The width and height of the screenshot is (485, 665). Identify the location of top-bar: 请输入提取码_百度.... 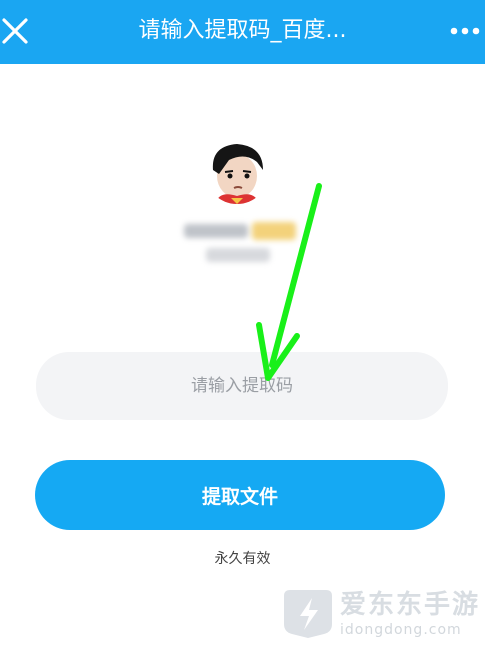
(242, 32).